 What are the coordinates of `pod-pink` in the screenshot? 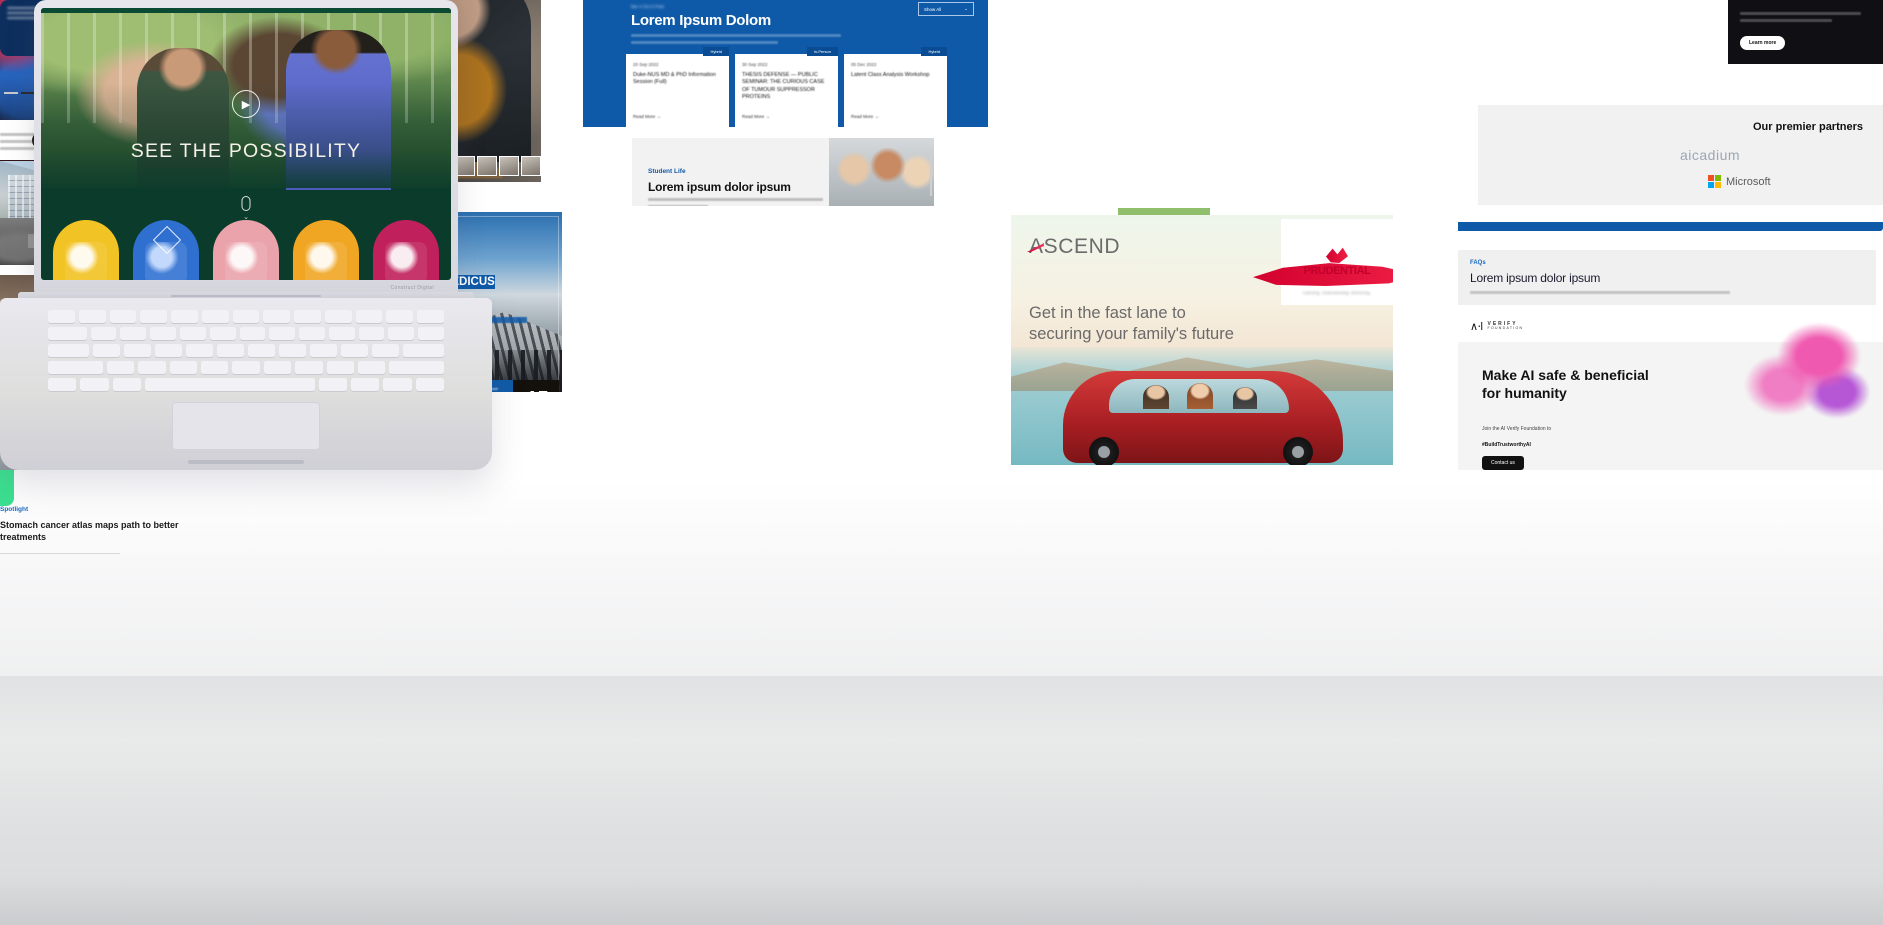 It's located at (246, 250).